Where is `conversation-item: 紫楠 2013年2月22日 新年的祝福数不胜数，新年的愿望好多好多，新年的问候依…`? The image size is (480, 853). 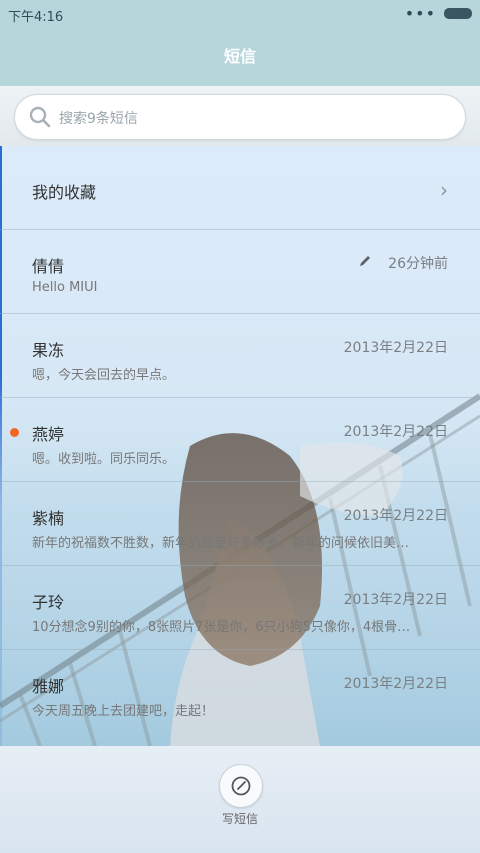 conversation-item: 紫楠 2013年2月22日 新年的祝福数不胜数，新年的愿望好多好多，新年的问候依… is located at coordinates (240, 524).